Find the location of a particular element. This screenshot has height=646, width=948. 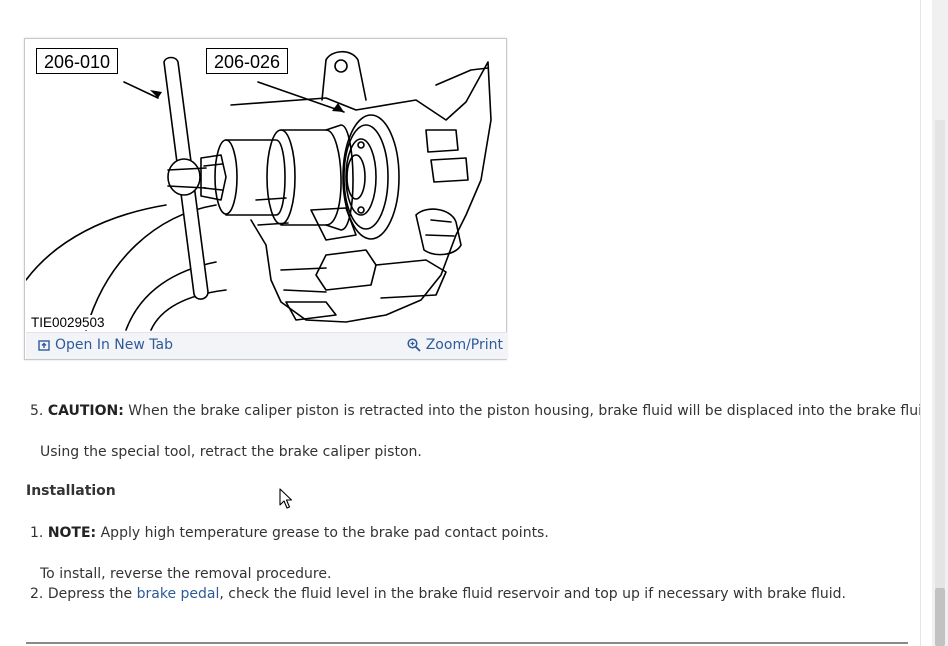

installation-heading: Installation is located at coordinates (71, 491).